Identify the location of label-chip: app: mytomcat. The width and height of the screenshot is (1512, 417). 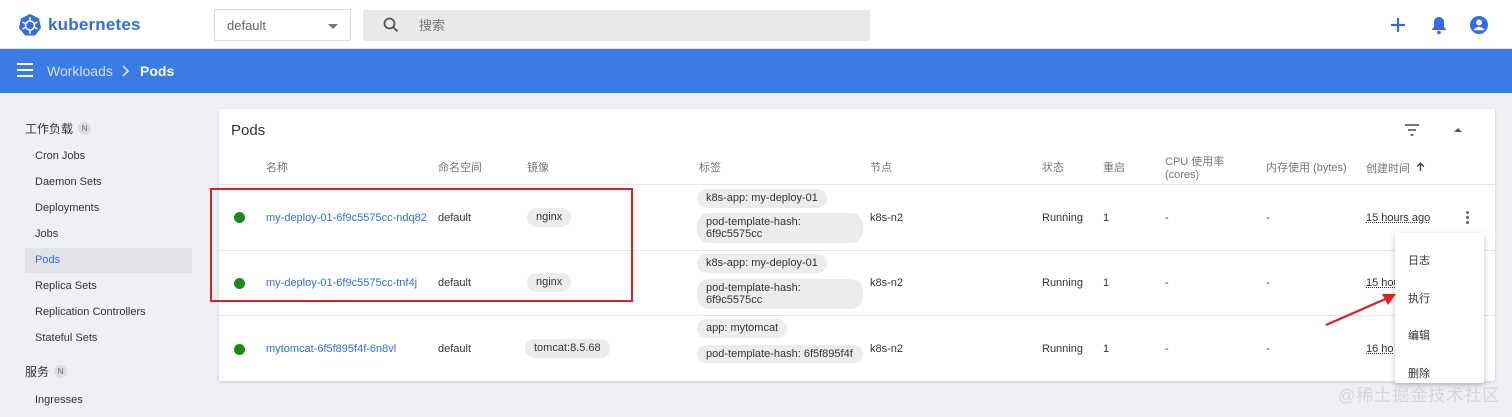
(742, 328).